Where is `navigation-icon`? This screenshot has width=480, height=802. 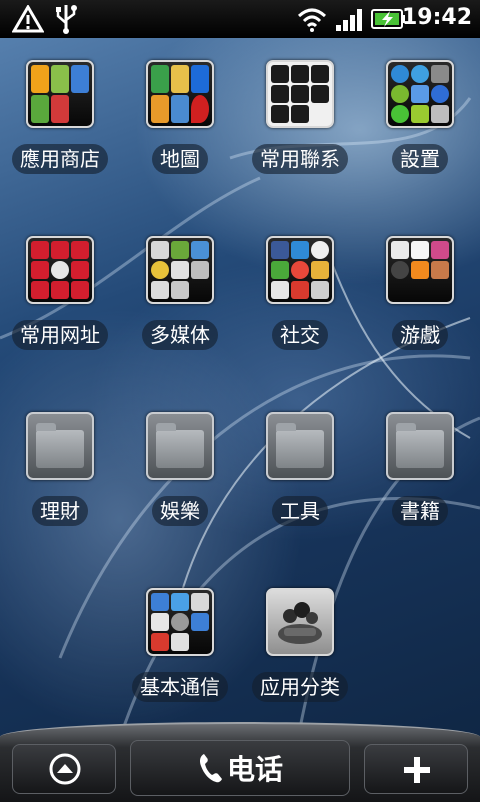 navigation-icon is located at coordinates (200, 79).